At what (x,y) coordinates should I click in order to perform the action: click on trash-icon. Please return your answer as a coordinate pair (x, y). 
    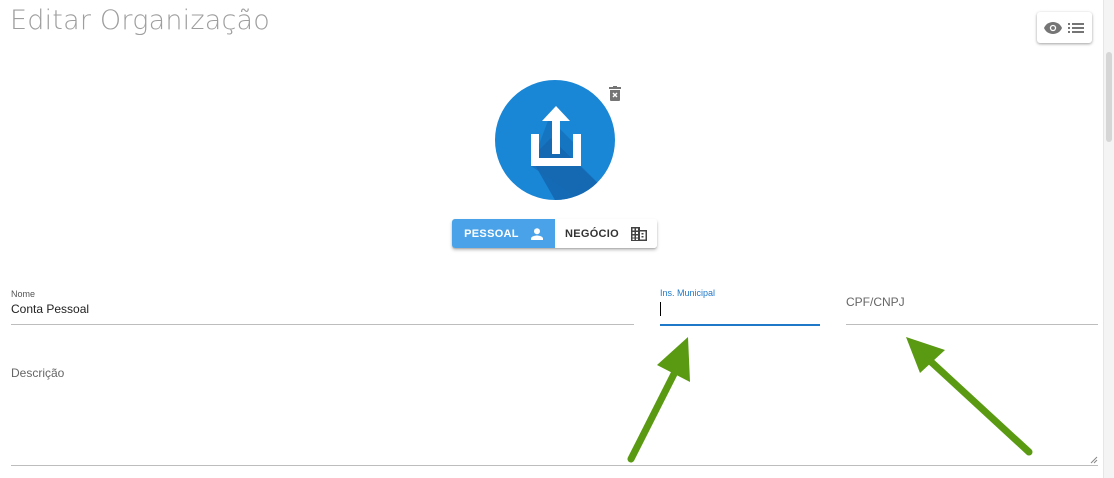
    Looking at the image, I should click on (615, 93).